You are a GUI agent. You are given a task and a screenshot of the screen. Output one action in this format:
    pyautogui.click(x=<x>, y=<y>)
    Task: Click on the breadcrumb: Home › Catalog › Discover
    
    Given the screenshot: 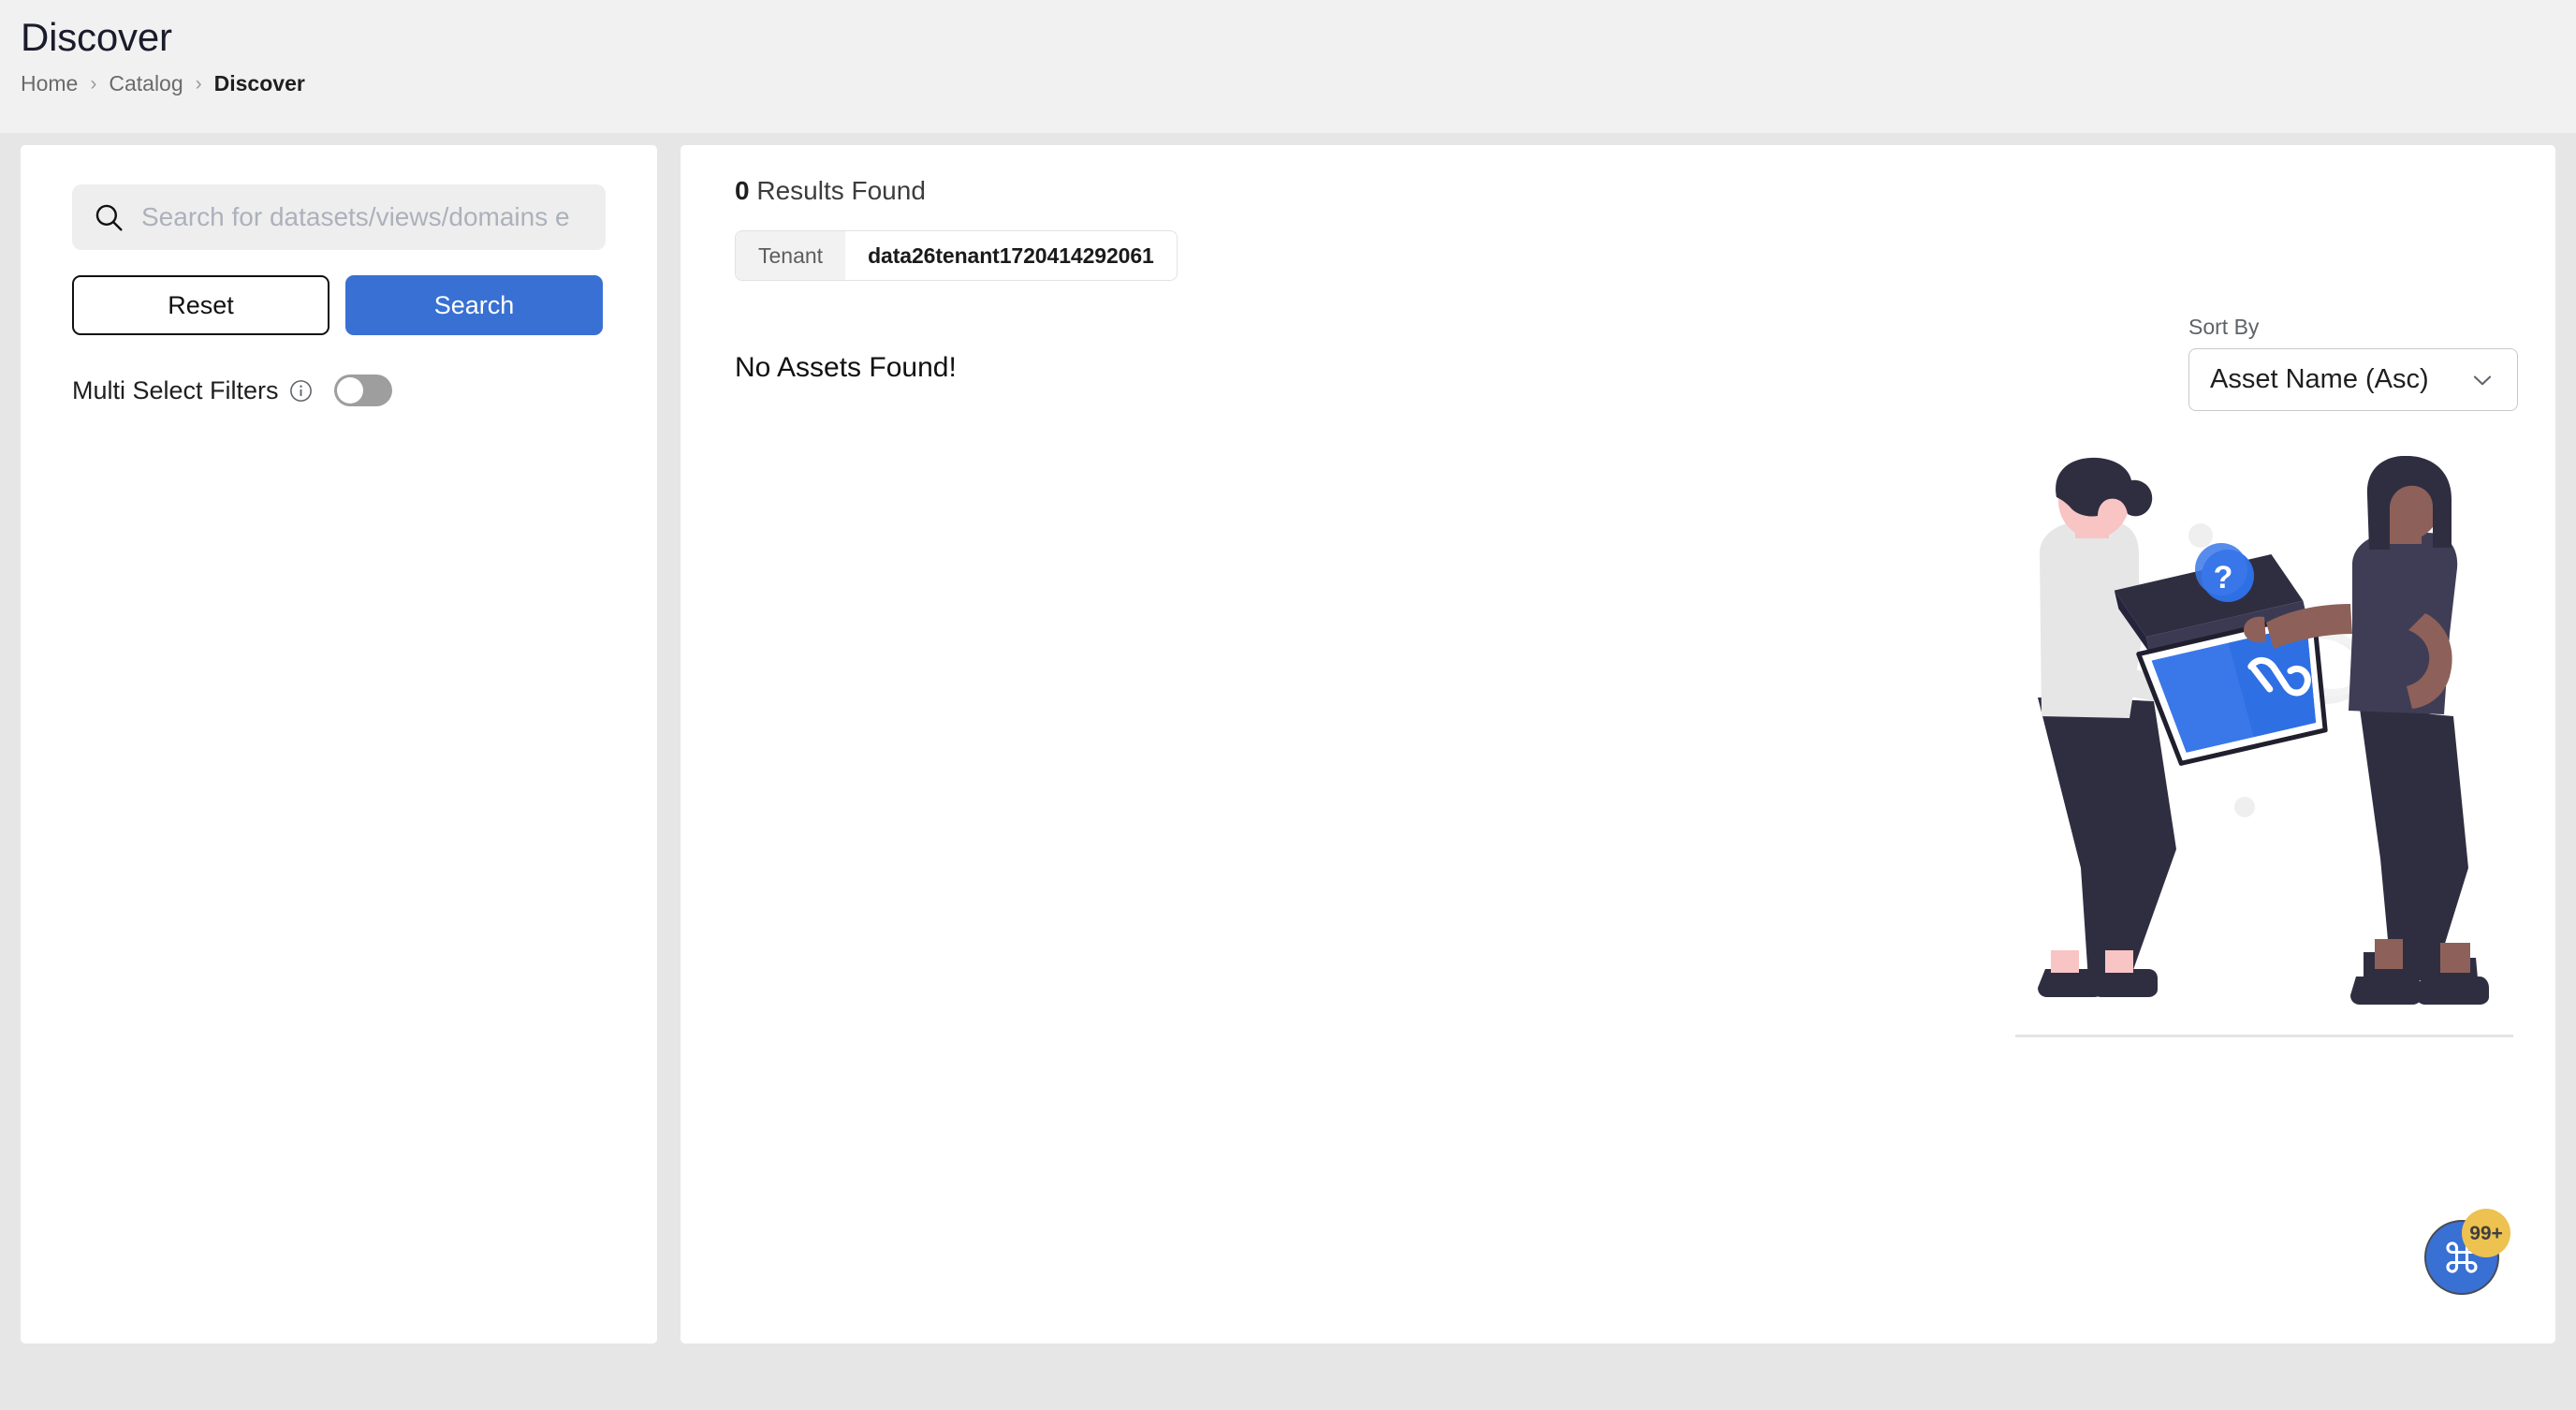 What is the action you would take?
    pyautogui.click(x=1298, y=84)
    